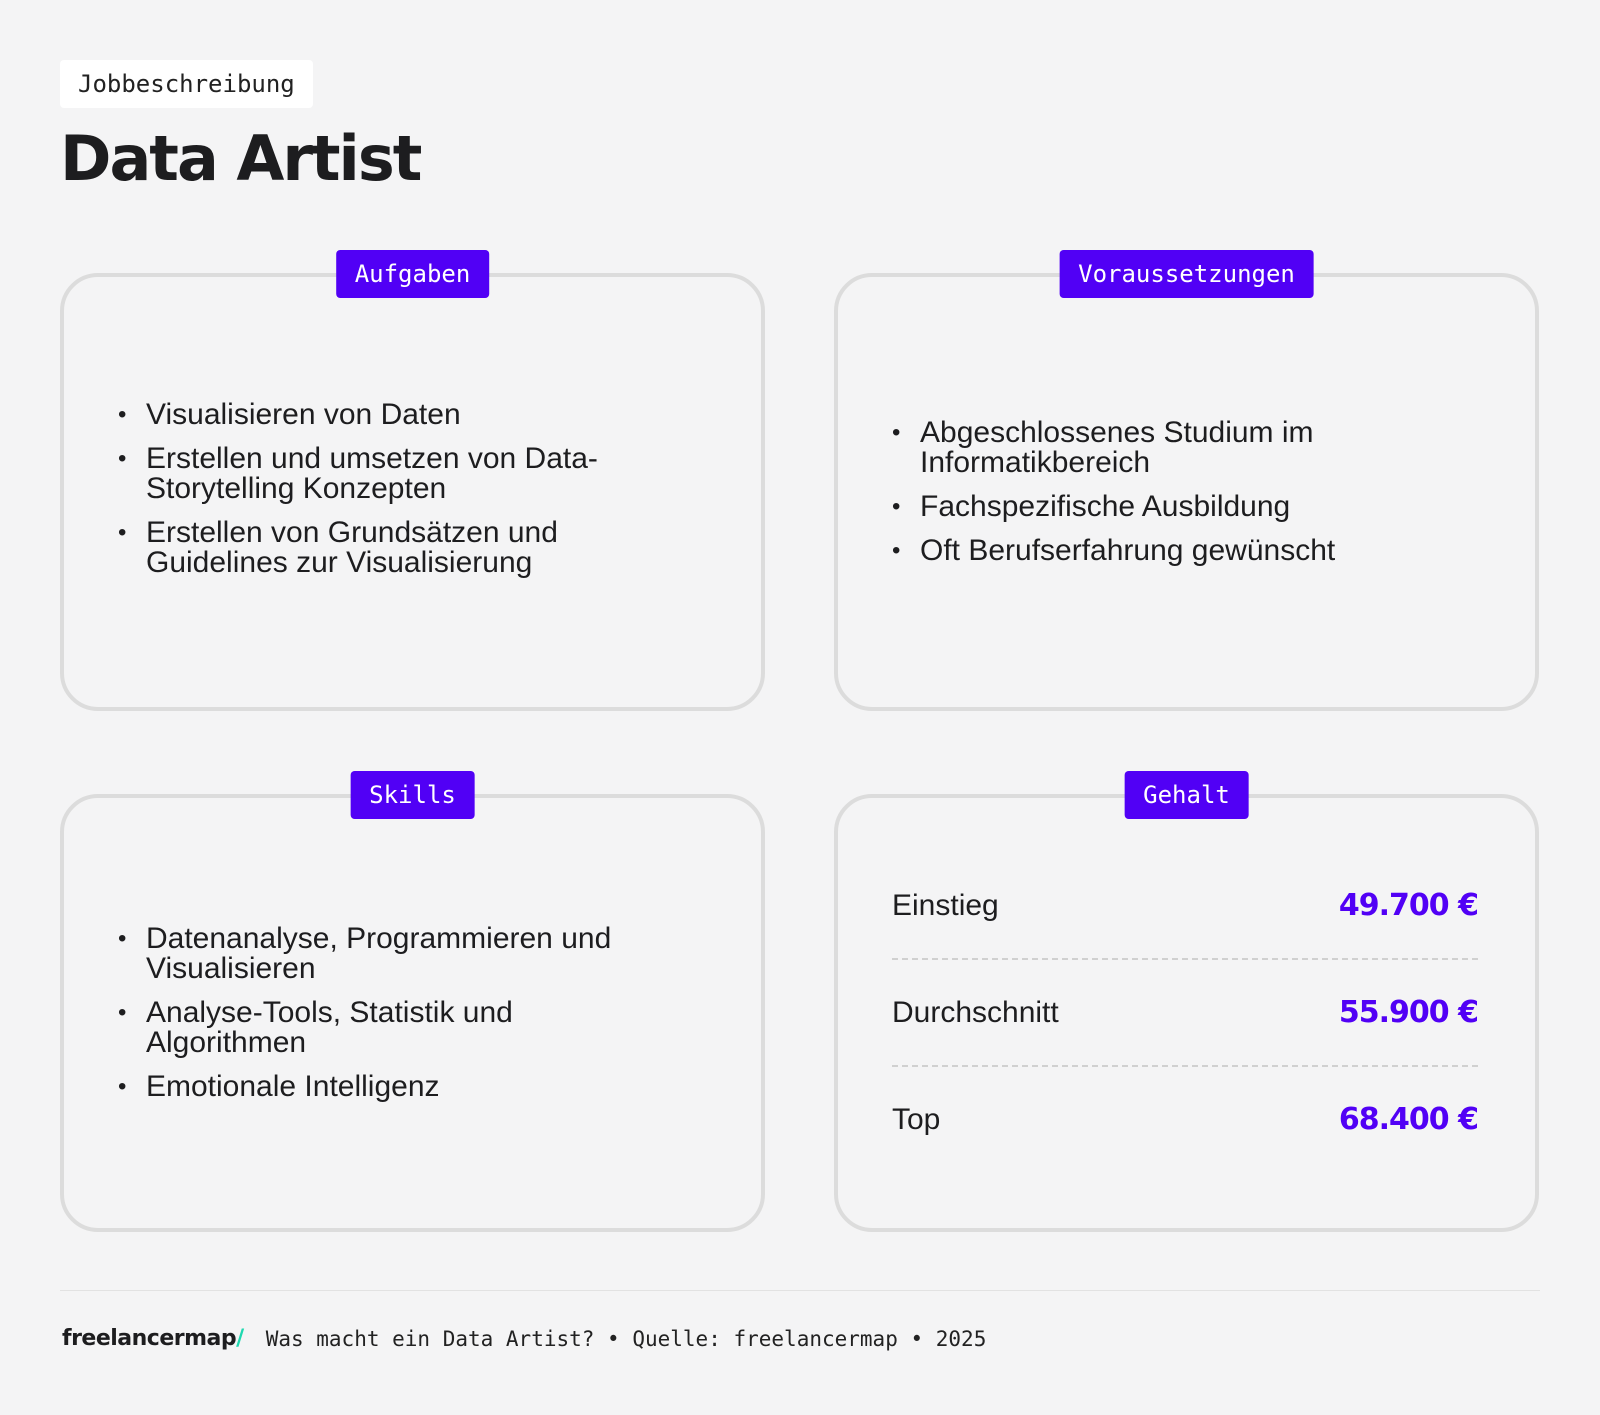 The image size is (1600, 1415). What do you see at coordinates (1408, 1119) in the screenshot?
I see `salary-value: 68.400 €` at bounding box center [1408, 1119].